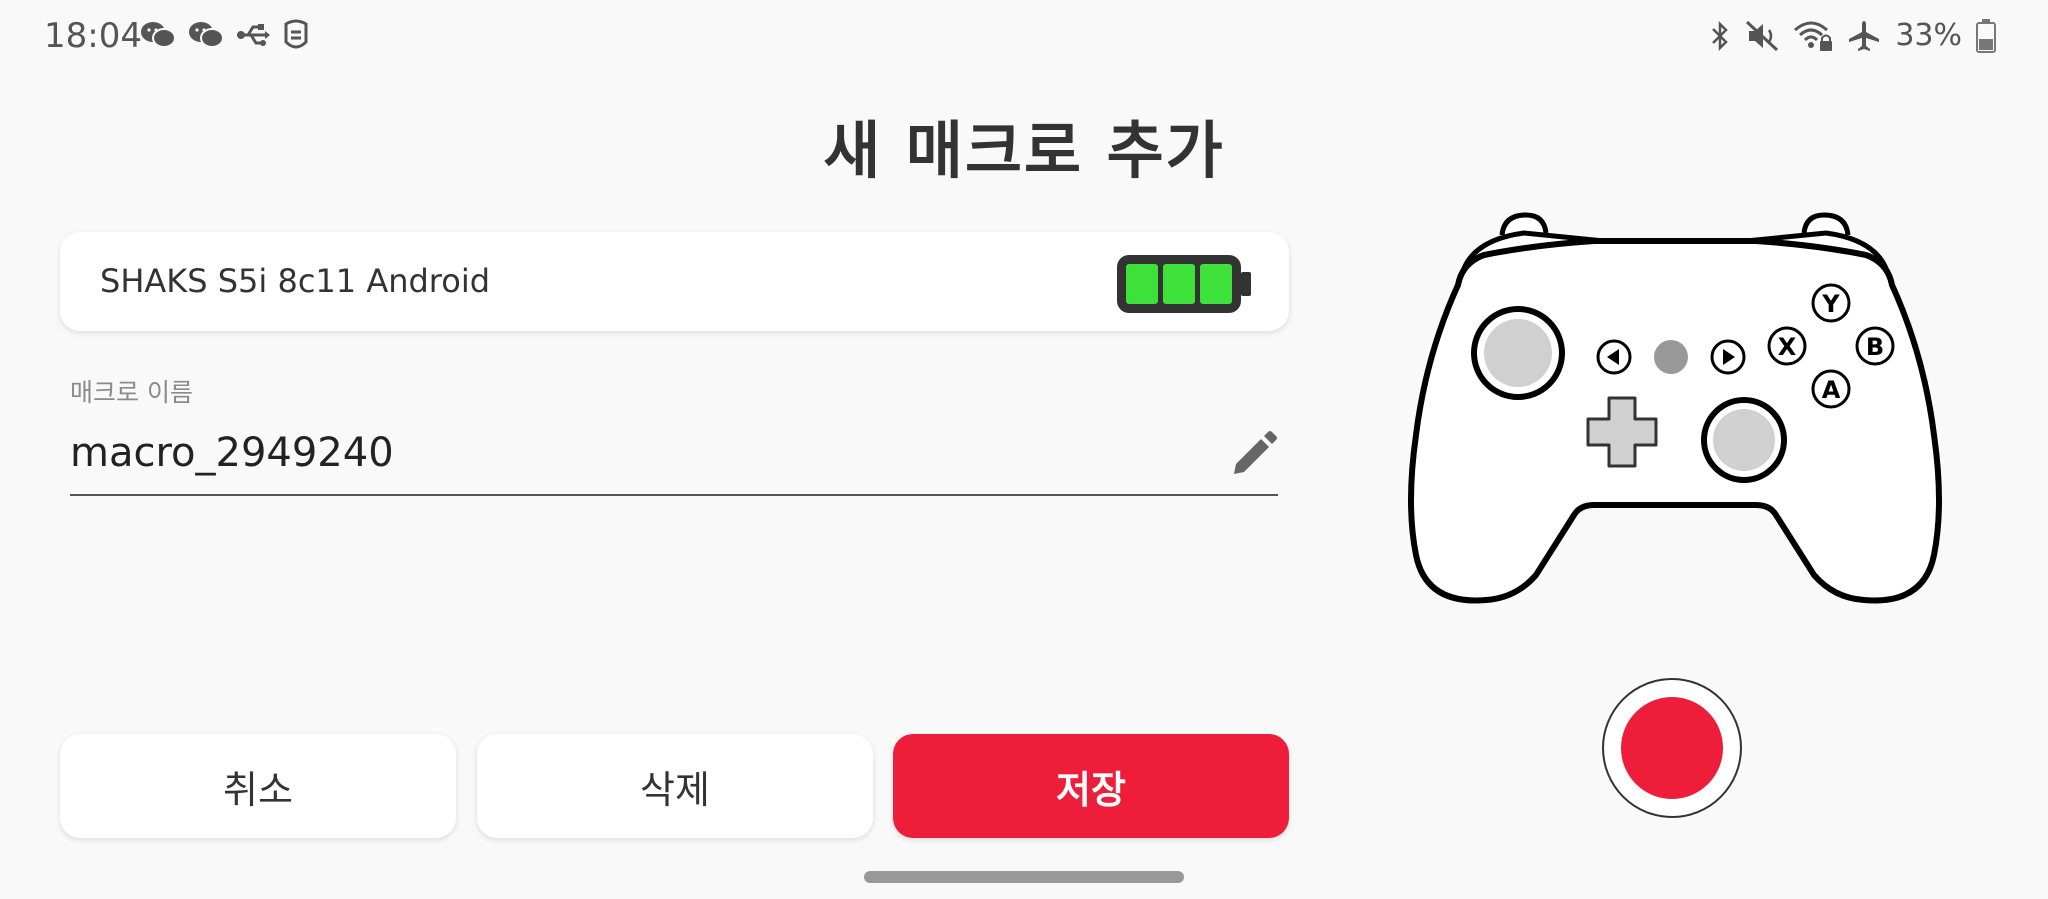 This screenshot has width=2048, height=899. What do you see at coordinates (1928, 35) in the screenshot?
I see `battery-percent: 33%` at bounding box center [1928, 35].